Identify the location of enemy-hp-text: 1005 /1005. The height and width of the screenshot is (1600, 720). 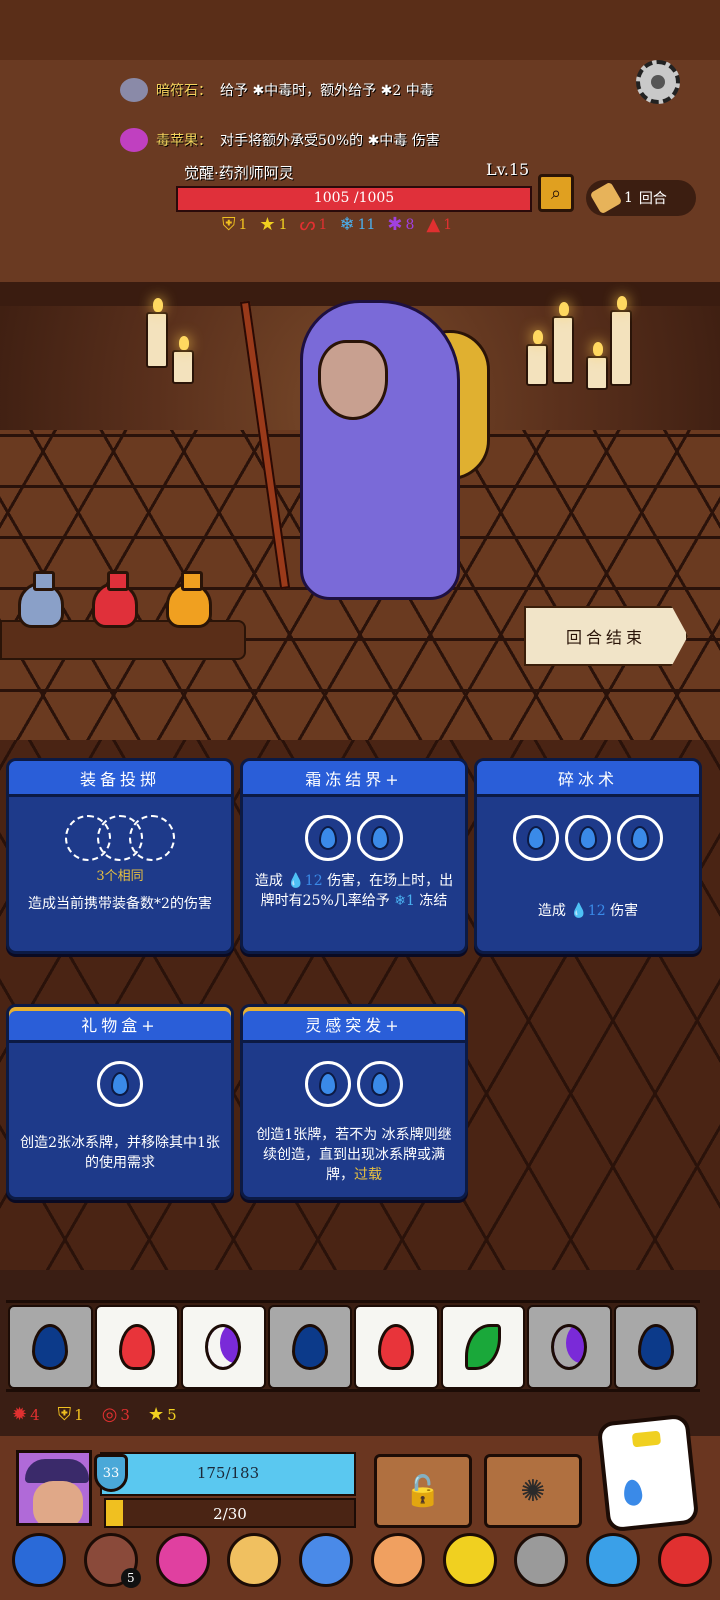
(354, 198).